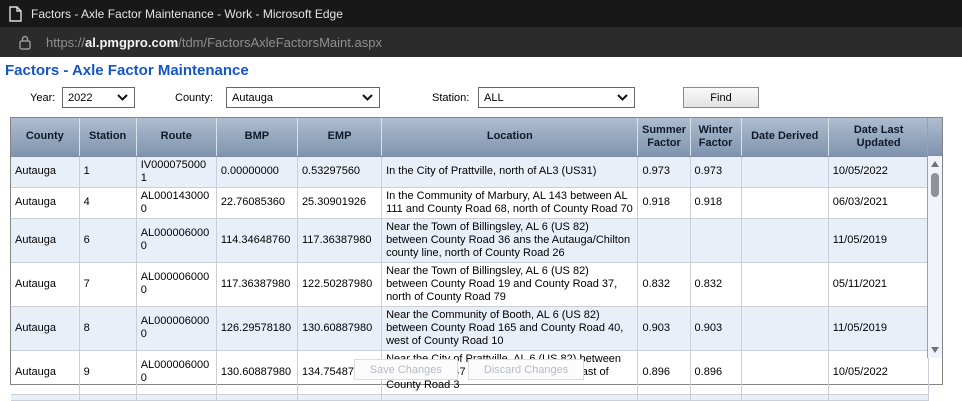  What do you see at coordinates (107, 137) in the screenshot?
I see `column-header: Station` at bounding box center [107, 137].